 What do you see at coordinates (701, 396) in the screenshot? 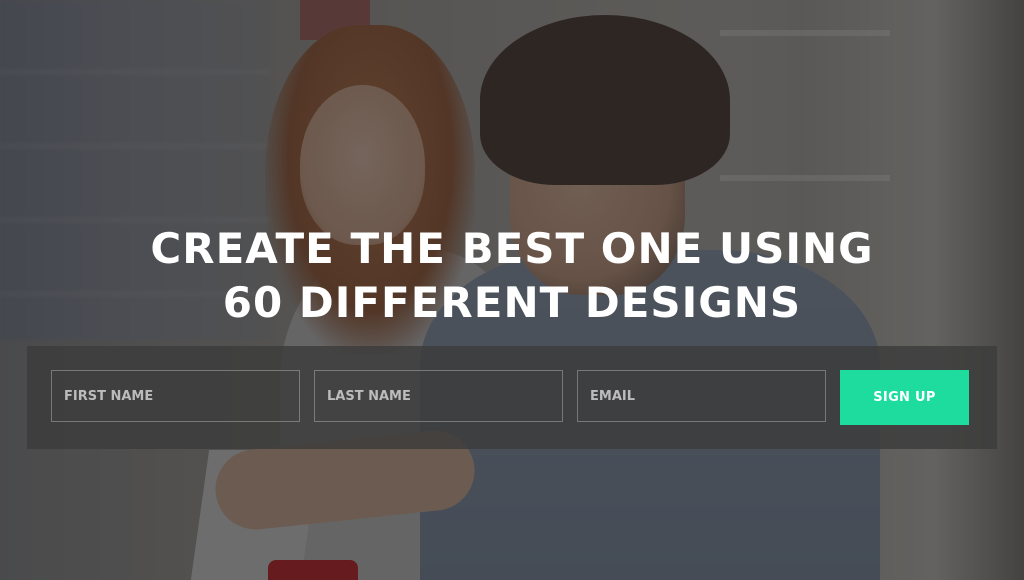
I see `email-input` at bounding box center [701, 396].